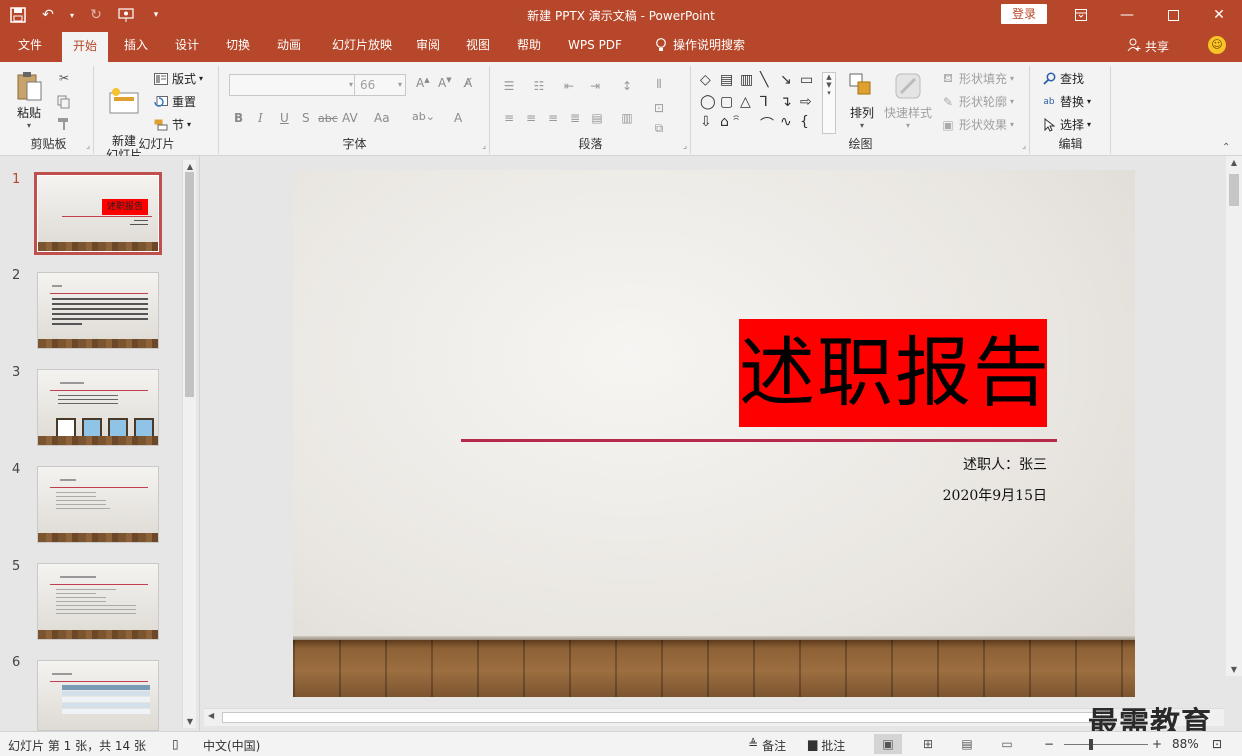 The height and width of the screenshot is (756, 1242). Describe the element at coordinates (888, 744) in the screenshot. I see `normal-view-icon: ▣` at that location.